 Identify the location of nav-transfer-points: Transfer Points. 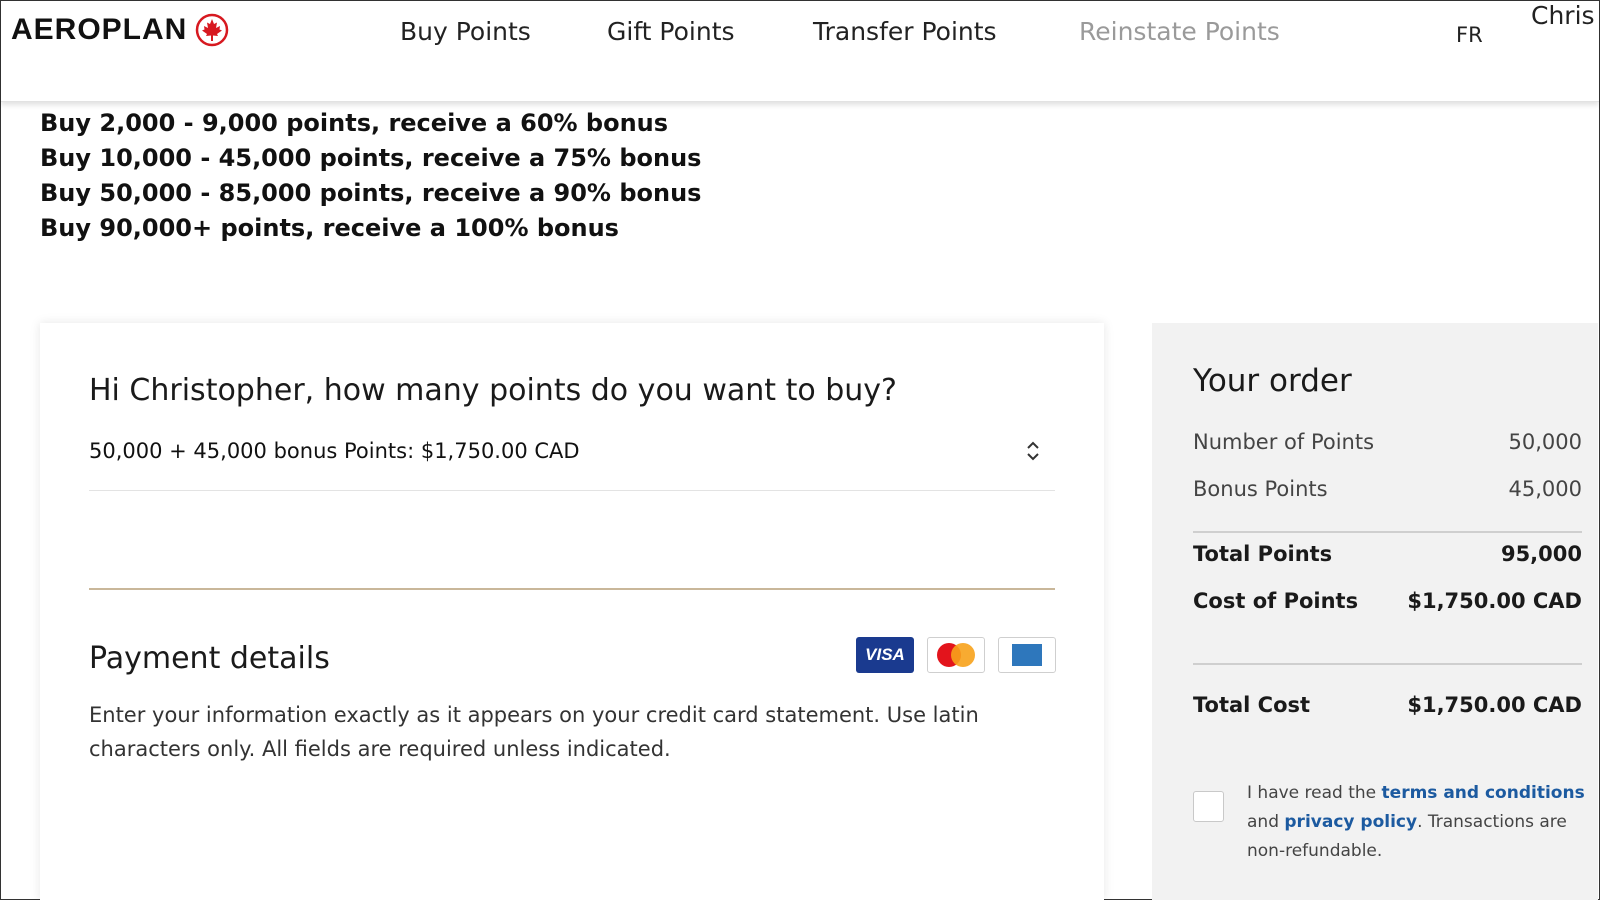
(905, 31).